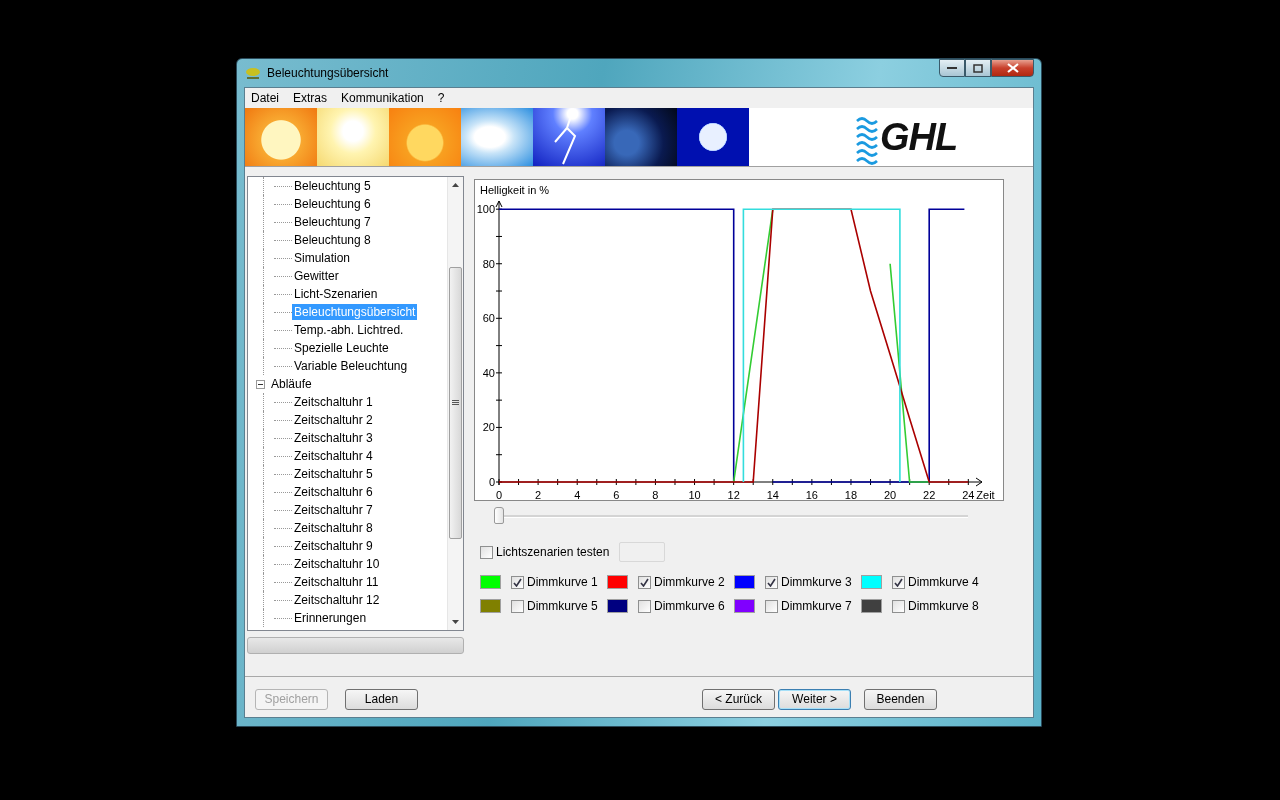 The image size is (1280, 800). Describe the element at coordinates (333, 438) in the screenshot. I see `tree-item: Zeitschaltuhr 3` at that location.